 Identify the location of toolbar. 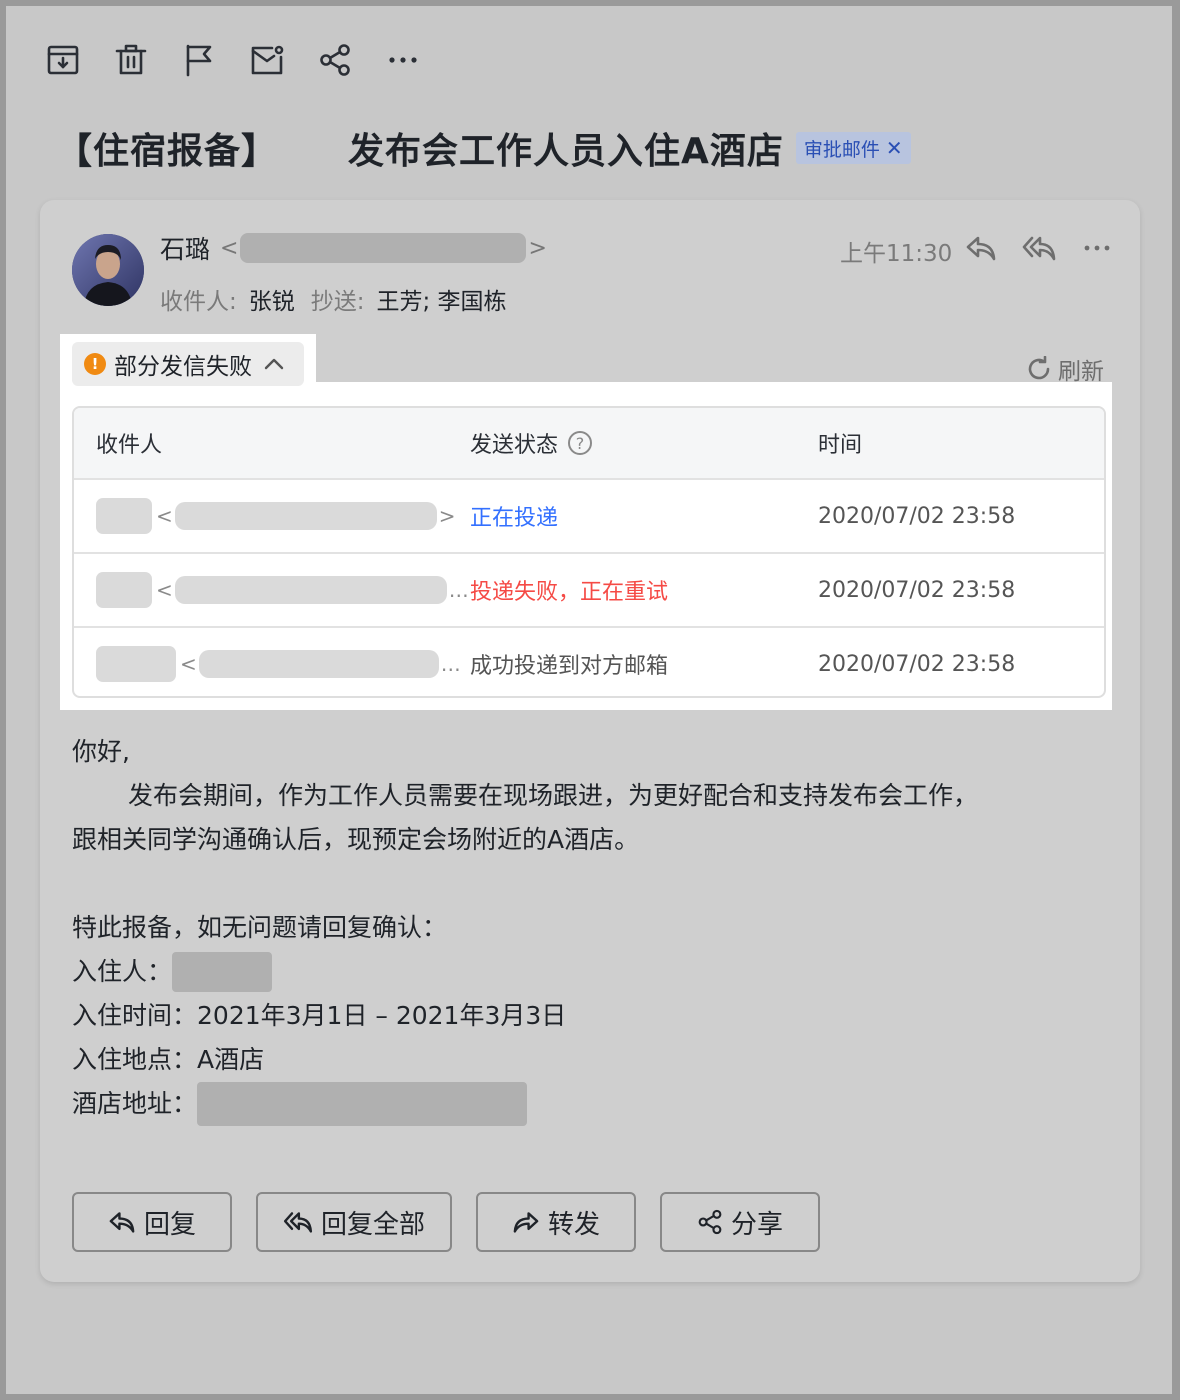
(233, 60).